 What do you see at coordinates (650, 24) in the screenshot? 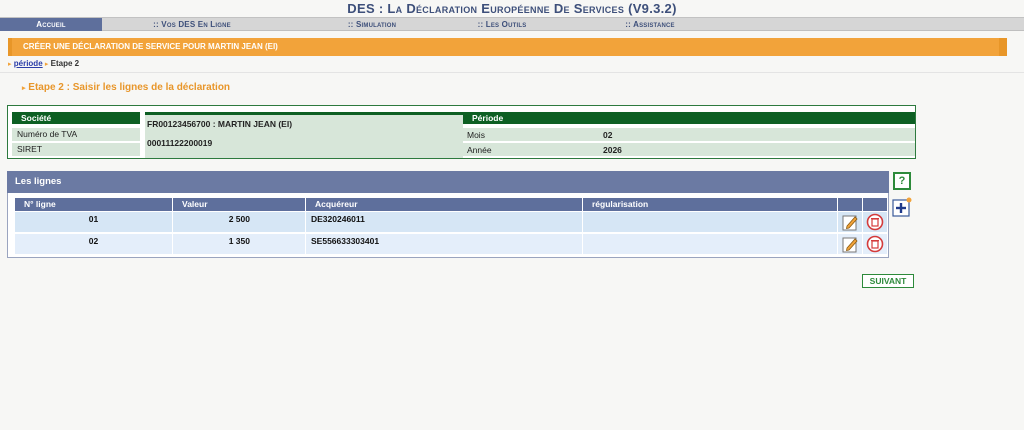
I see `nav-item-assistance: :: Assistance` at bounding box center [650, 24].